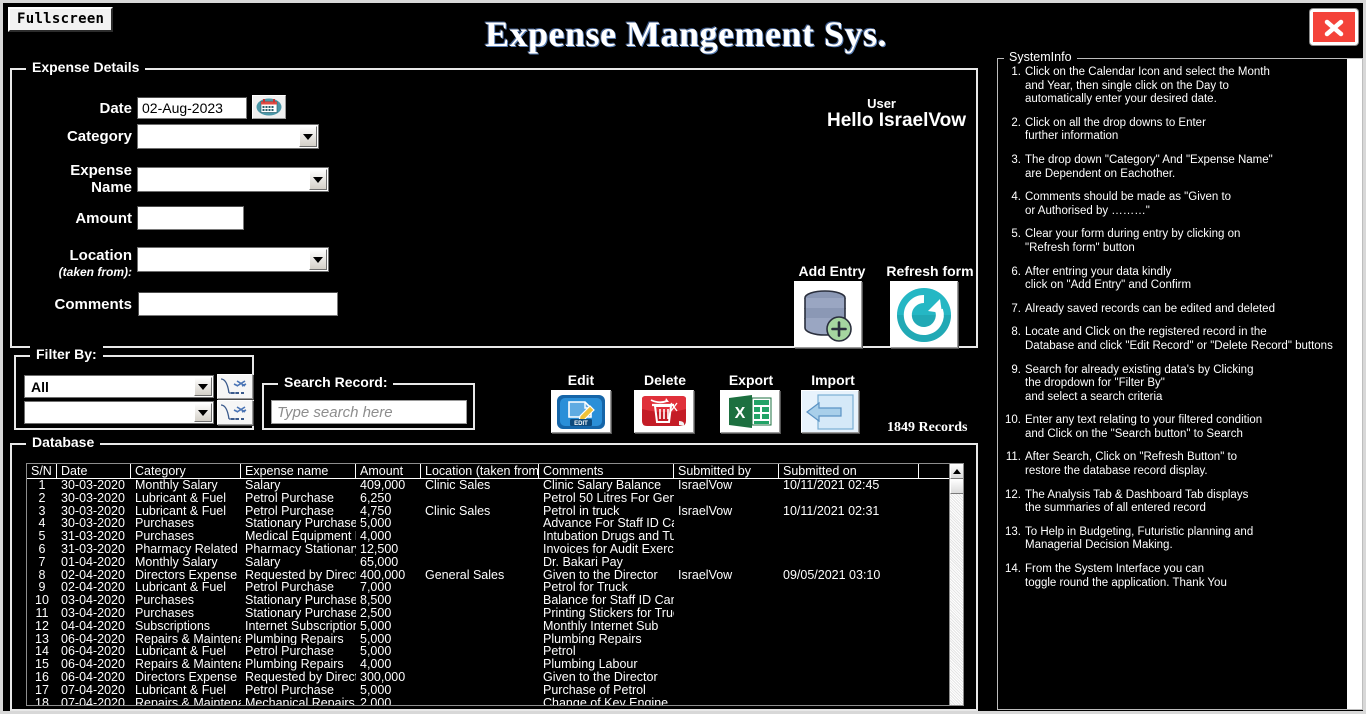 The height and width of the screenshot is (714, 1366). What do you see at coordinates (1013, 420) in the screenshot?
I see `systeminfo-item-number: 10.` at bounding box center [1013, 420].